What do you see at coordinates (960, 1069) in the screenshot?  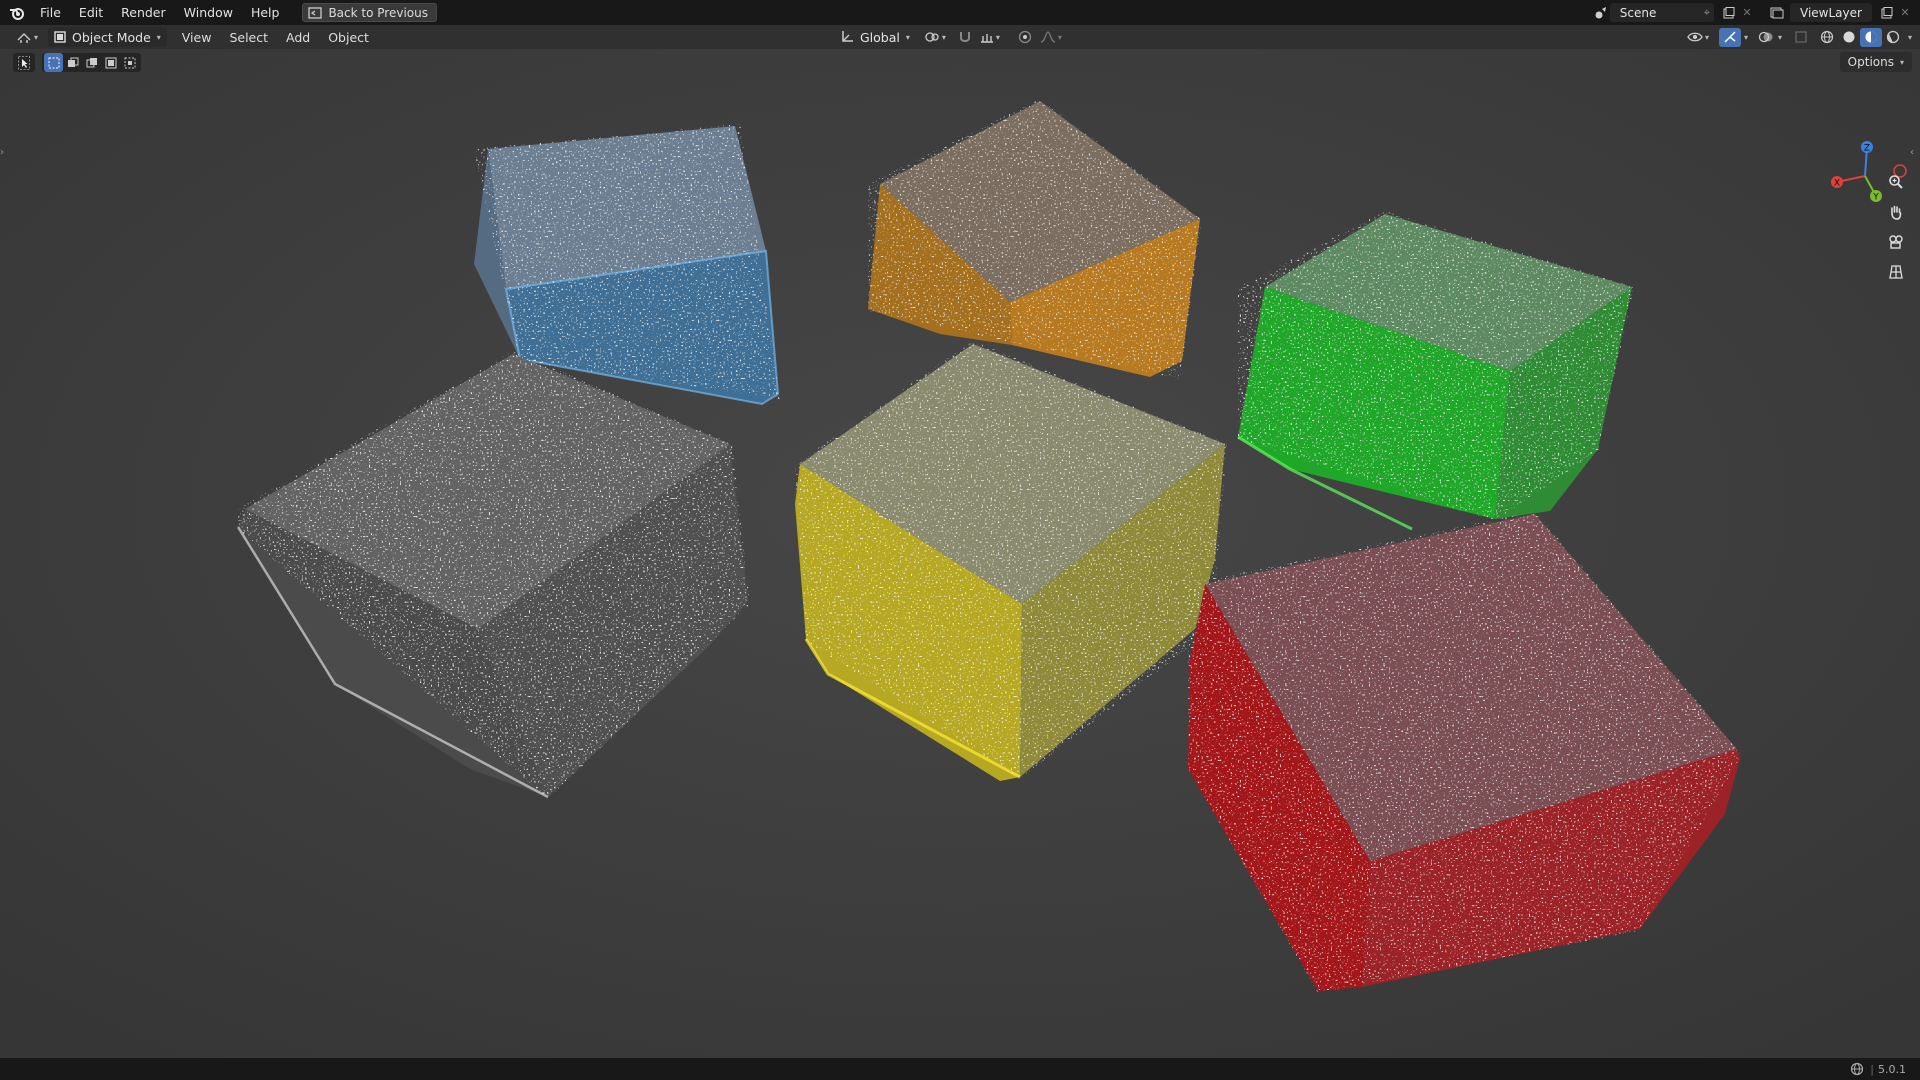 I see `status-bar: | 5.0.1` at bounding box center [960, 1069].